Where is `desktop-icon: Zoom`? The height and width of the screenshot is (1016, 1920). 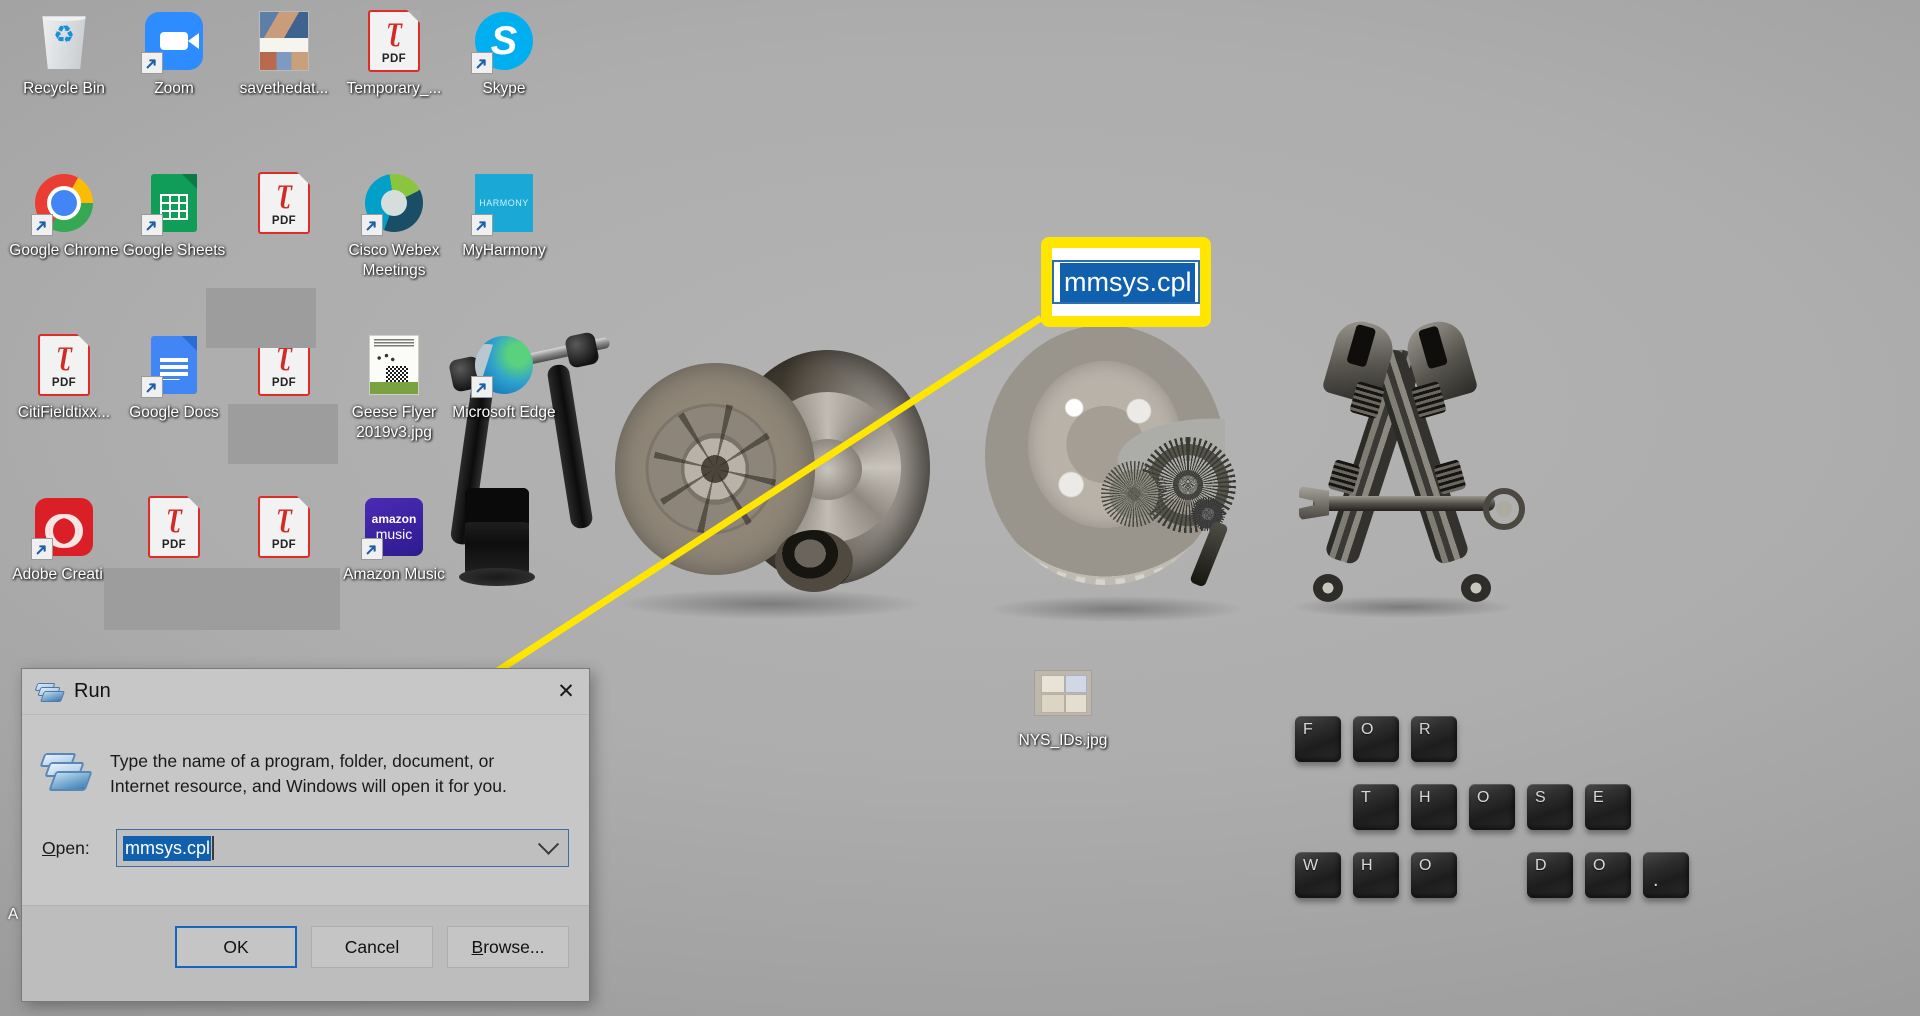
desktop-icon: Zoom is located at coordinates (174, 54).